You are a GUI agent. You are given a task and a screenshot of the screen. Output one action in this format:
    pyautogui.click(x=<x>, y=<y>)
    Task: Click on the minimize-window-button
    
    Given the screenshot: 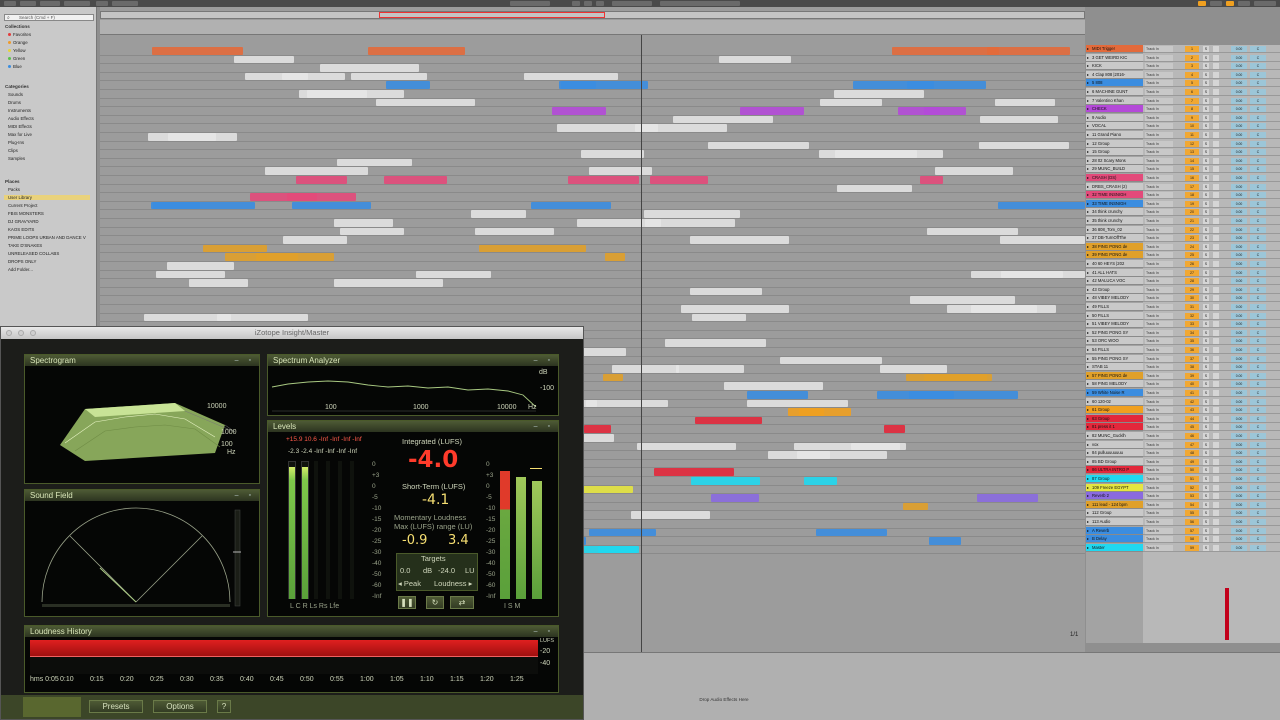 What is the action you would take?
    pyautogui.click(x=21, y=333)
    